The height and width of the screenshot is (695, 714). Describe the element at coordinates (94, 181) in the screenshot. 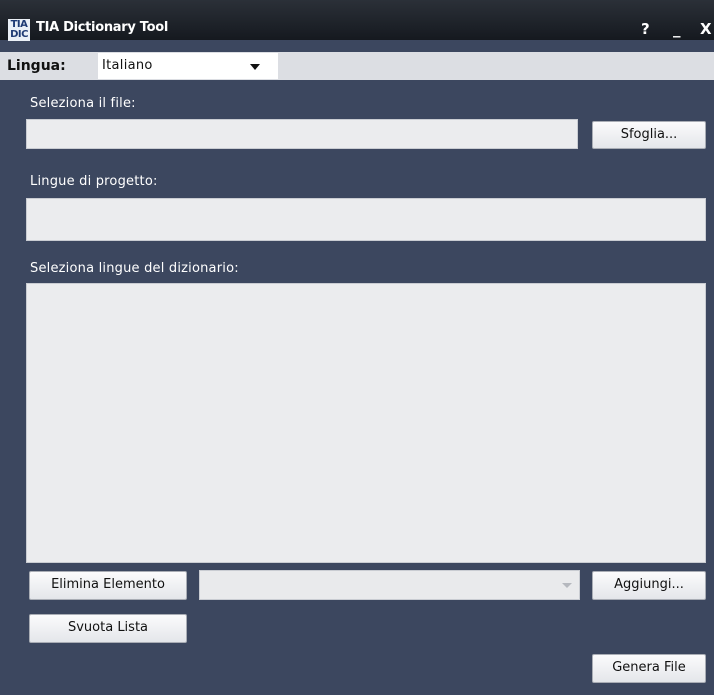

I see `project-languages-label: Lingue di progetto:` at that location.